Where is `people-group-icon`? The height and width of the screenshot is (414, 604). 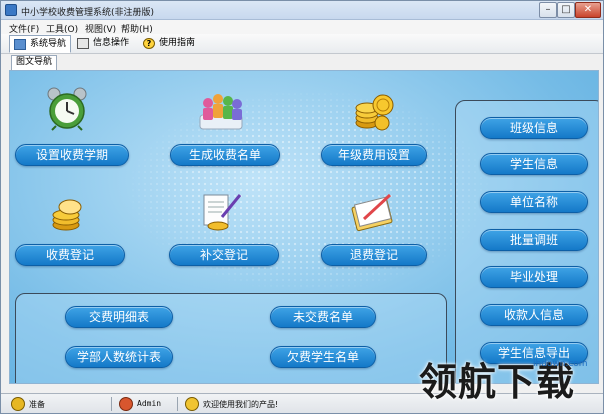 people-group-icon is located at coordinates (221, 112).